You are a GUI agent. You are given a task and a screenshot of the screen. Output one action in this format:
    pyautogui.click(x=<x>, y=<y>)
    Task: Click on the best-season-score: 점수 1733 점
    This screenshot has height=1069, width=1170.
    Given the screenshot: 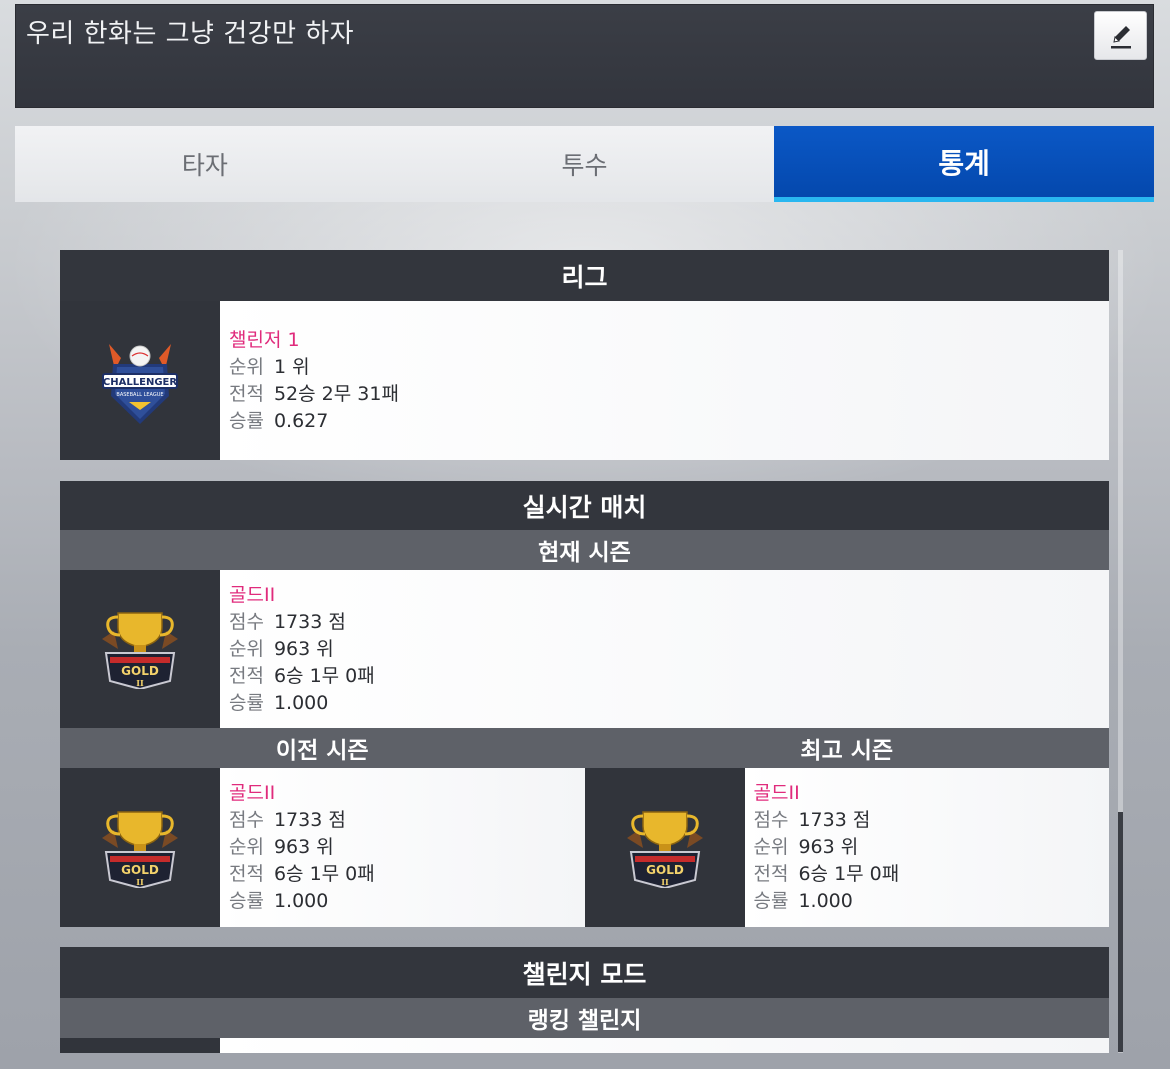 What is the action you would take?
    pyautogui.click(x=812, y=820)
    